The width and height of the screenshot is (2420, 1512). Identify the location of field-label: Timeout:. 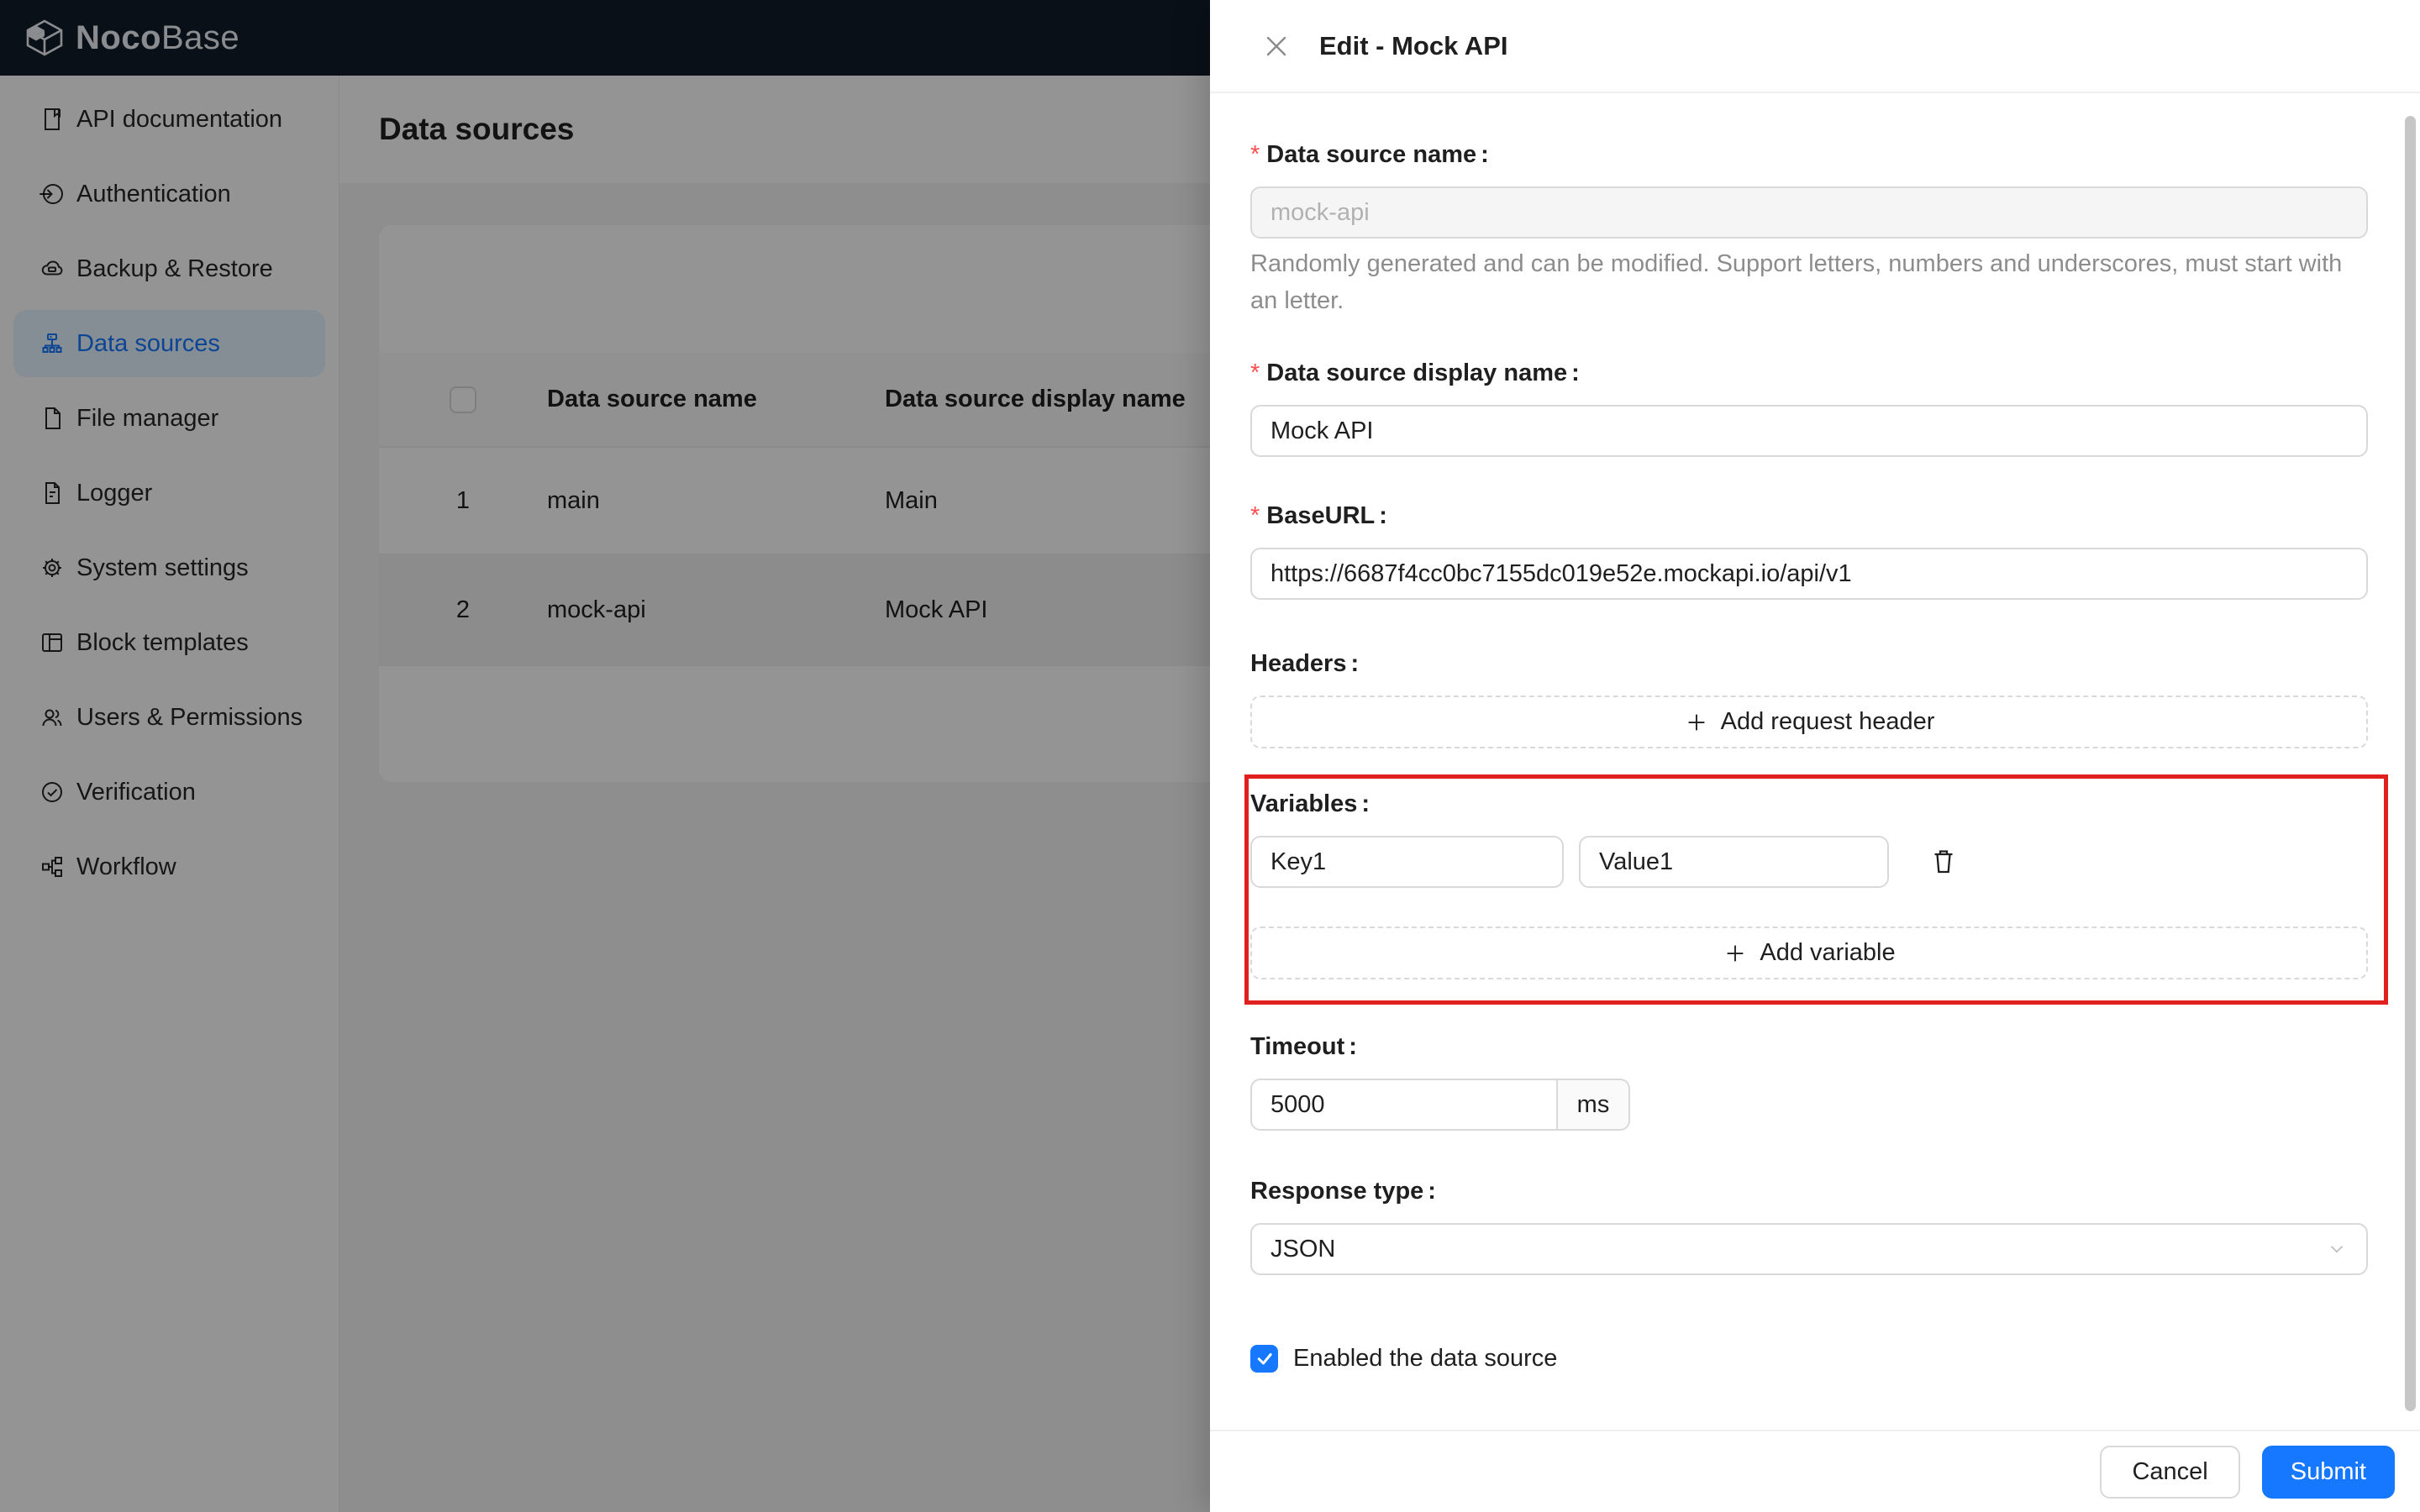
(1303, 1046).